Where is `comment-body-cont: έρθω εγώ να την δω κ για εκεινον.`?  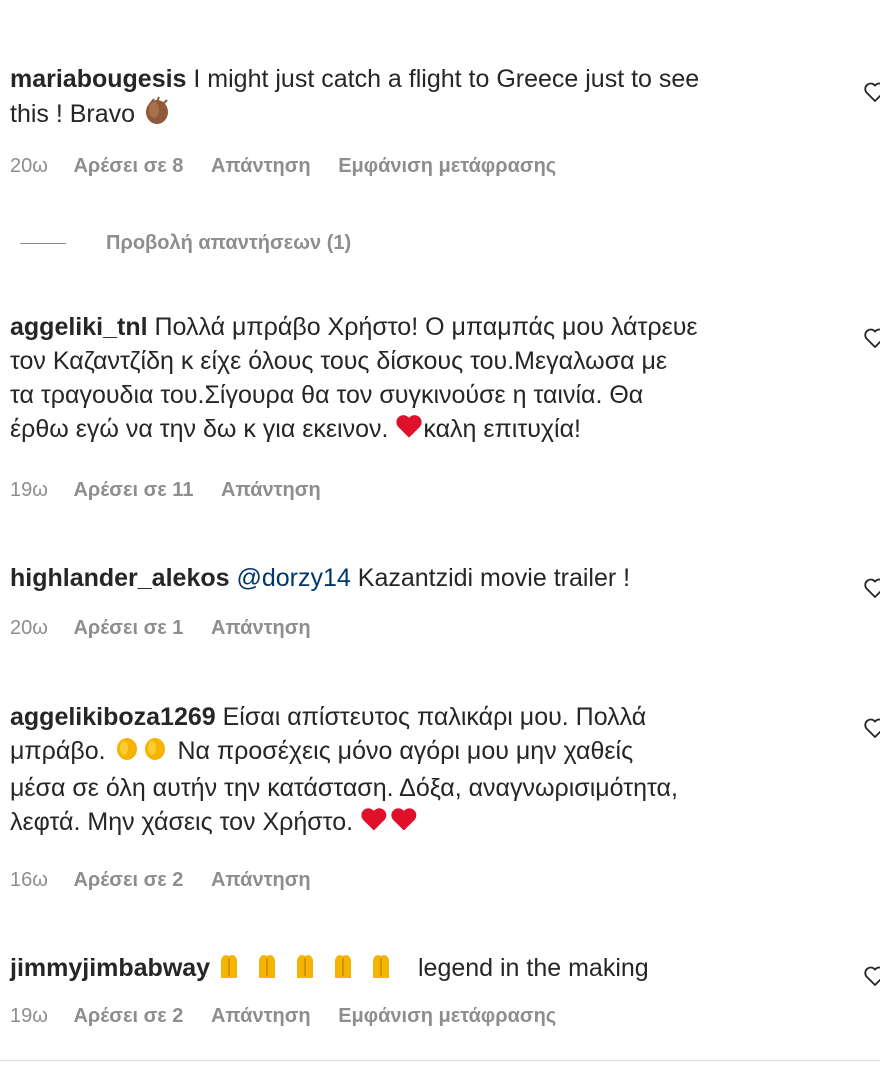 comment-body-cont: έρθω εγώ να την δω κ για εκεινον. is located at coordinates (199, 429).